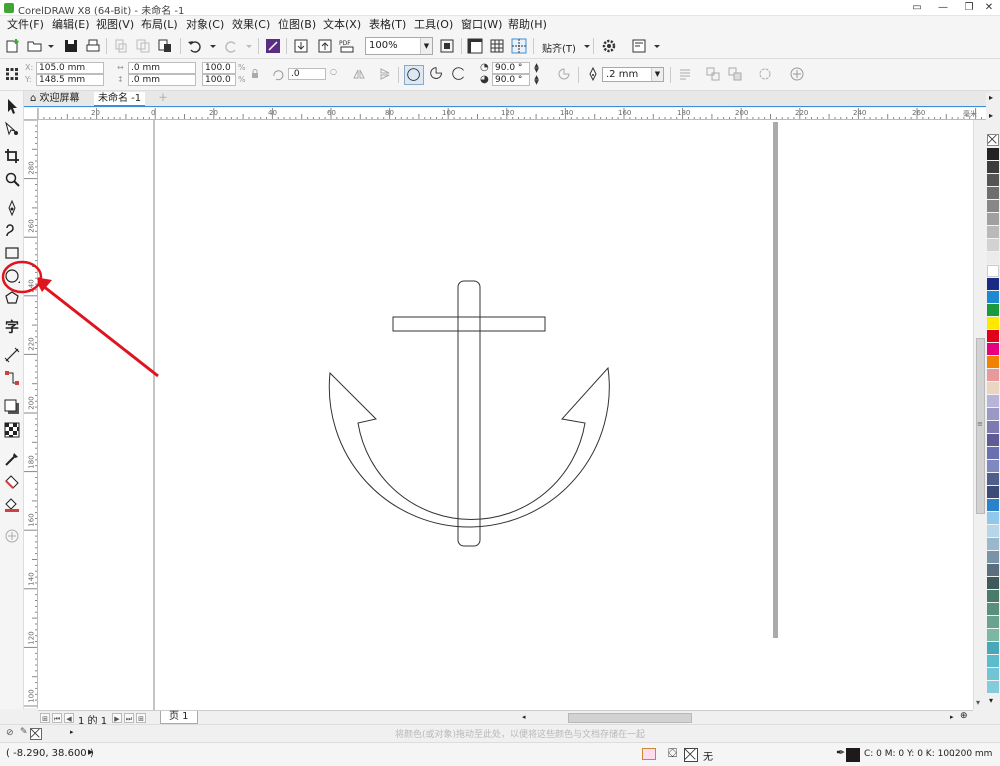 Image resolution: width=1000 pixels, height=766 pixels. Describe the element at coordinates (633, 74) in the screenshot. I see `outline-width-combo: .2 mm ▼` at that location.